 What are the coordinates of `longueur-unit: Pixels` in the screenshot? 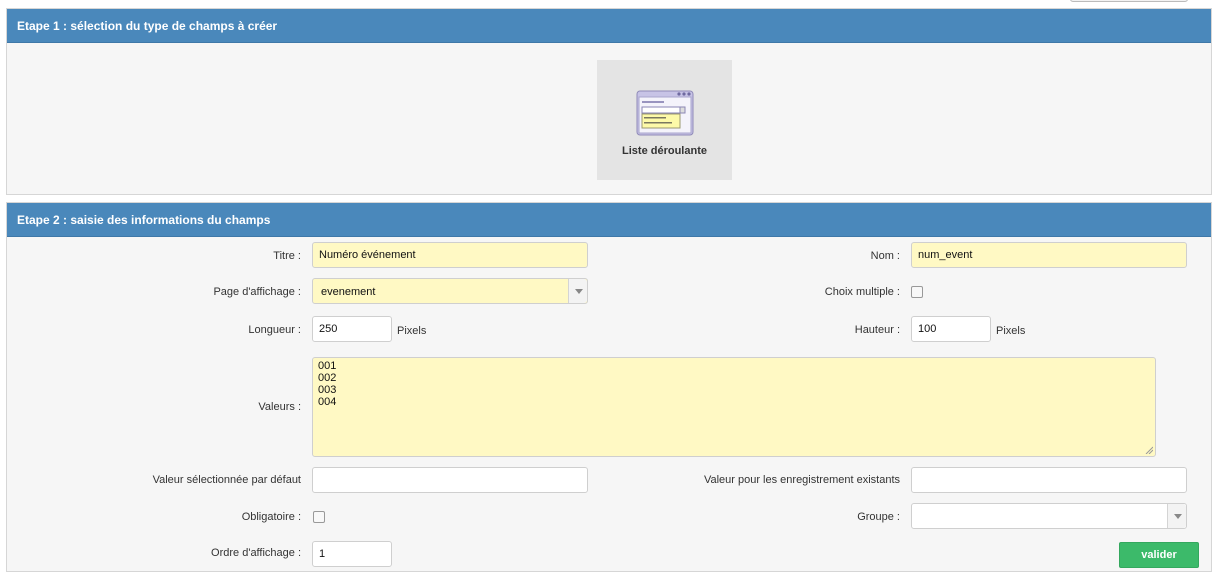 It's located at (412, 331).